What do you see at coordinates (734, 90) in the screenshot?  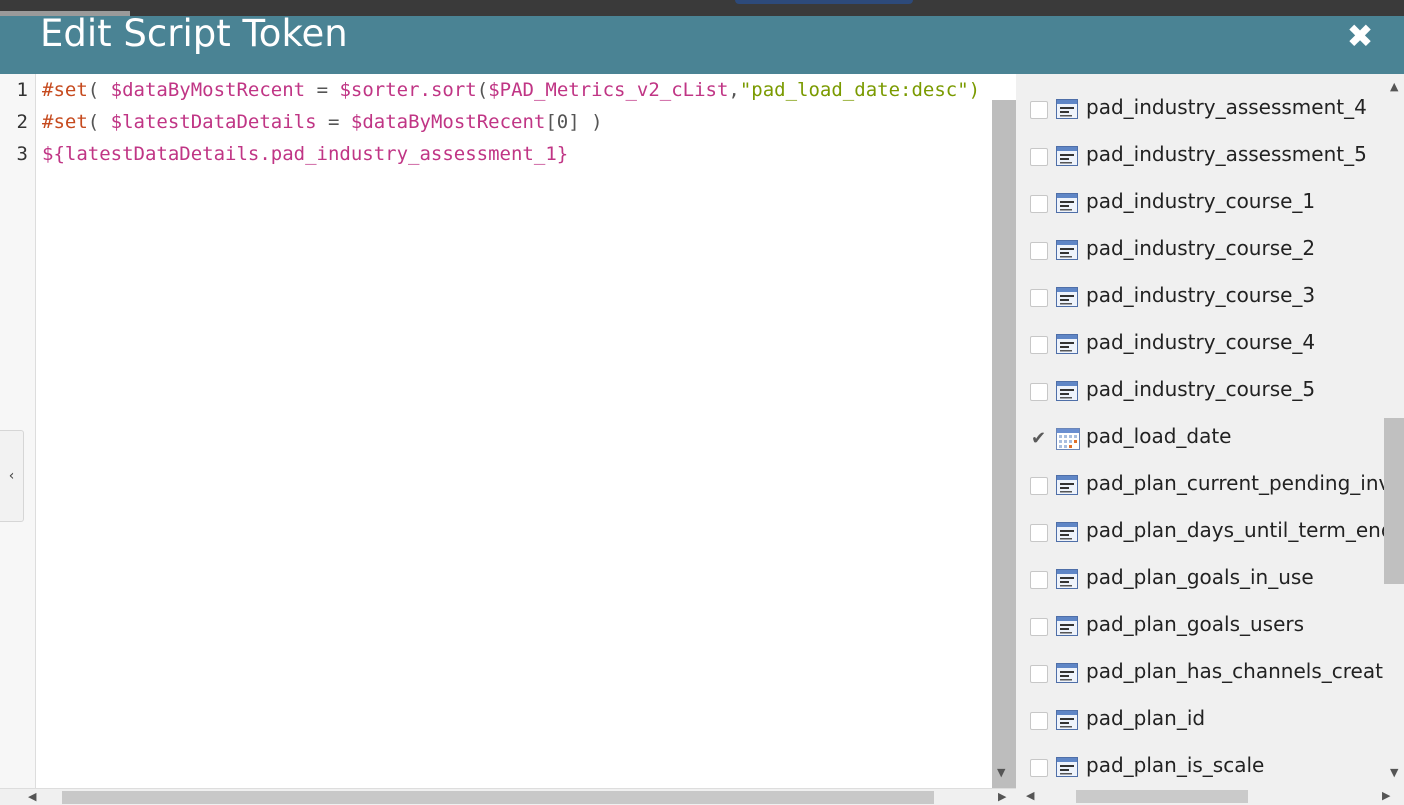 I see `code-token: ,` at bounding box center [734, 90].